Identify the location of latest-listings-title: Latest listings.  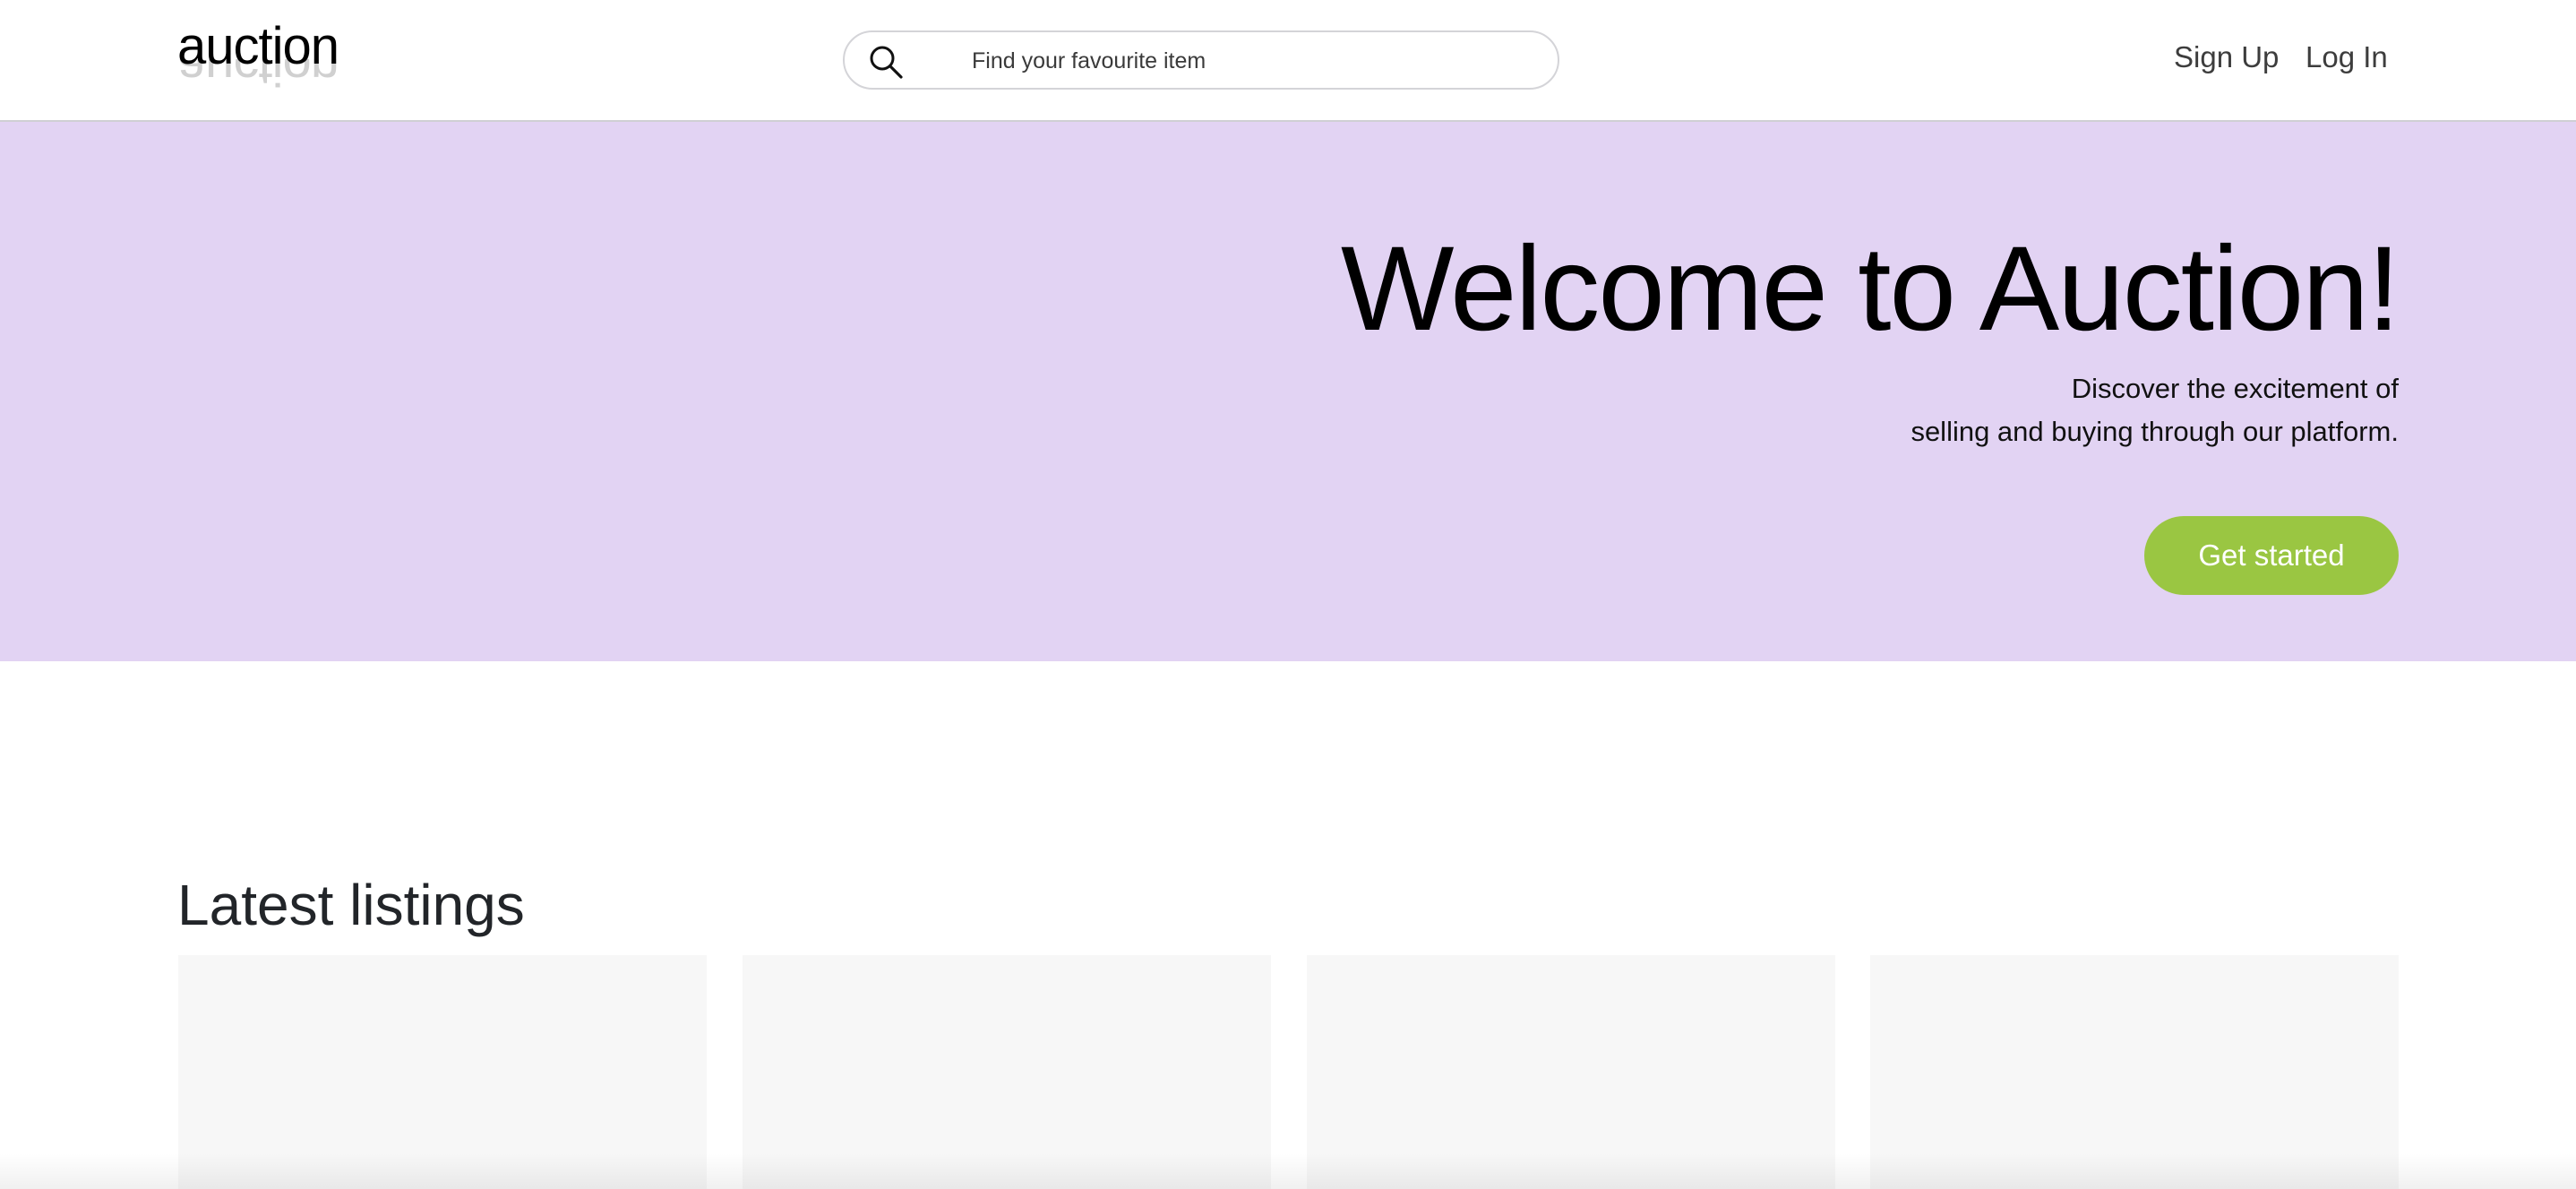
(351, 905).